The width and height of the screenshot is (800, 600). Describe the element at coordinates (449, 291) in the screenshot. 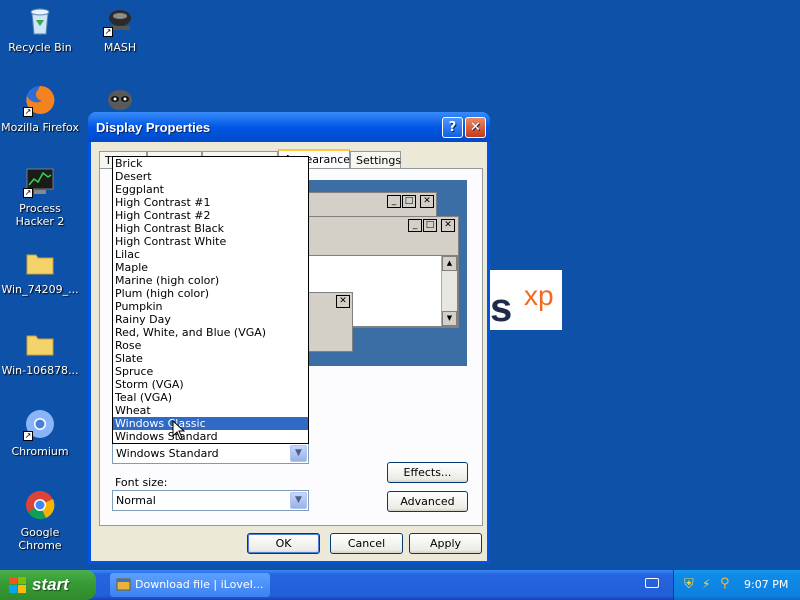

I see `preview-scrollbar: ▲ ▼` at that location.